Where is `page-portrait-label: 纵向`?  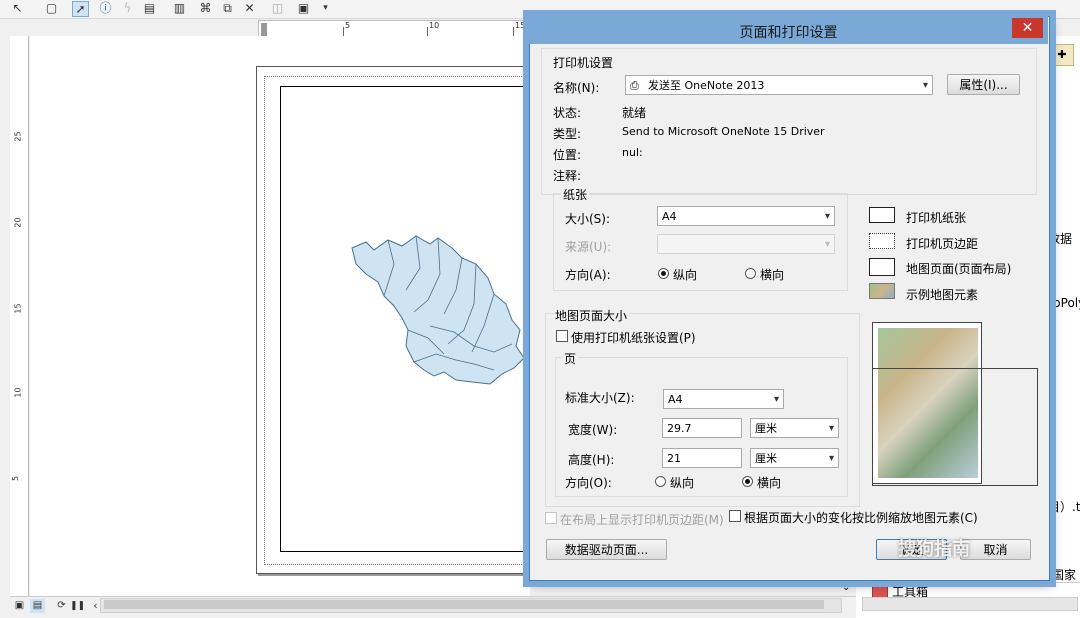
page-portrait-label: 纵向 is located at coordinates (682, 483).